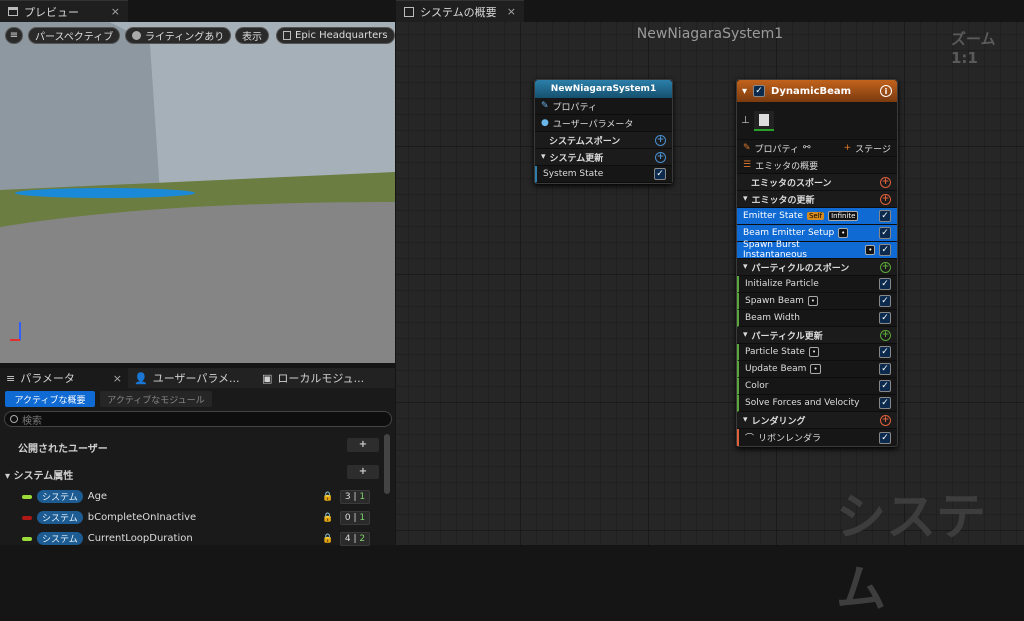 This screenshot has height=621, width=1024. I want to click on lock-icon: 🔒, so click(328, 517).